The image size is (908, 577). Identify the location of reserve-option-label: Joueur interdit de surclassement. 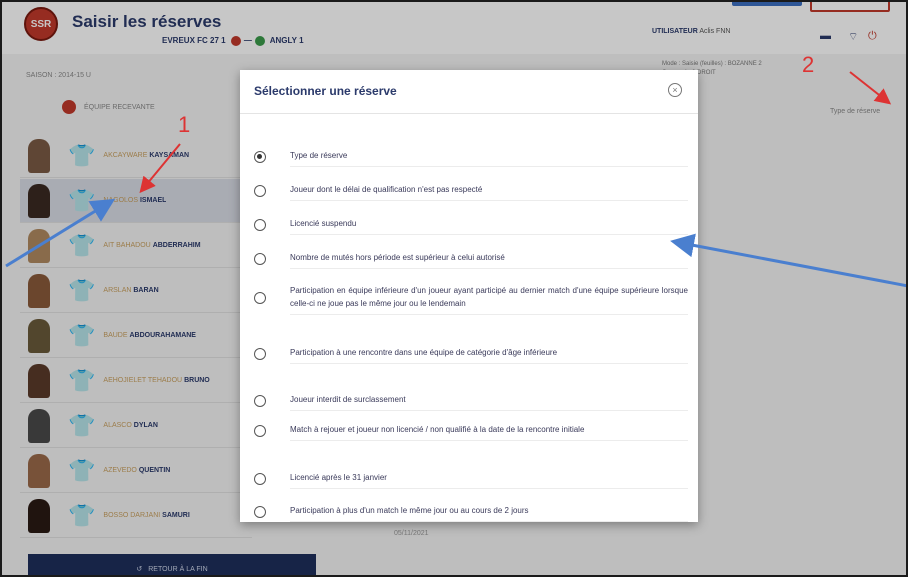
(489, 400).